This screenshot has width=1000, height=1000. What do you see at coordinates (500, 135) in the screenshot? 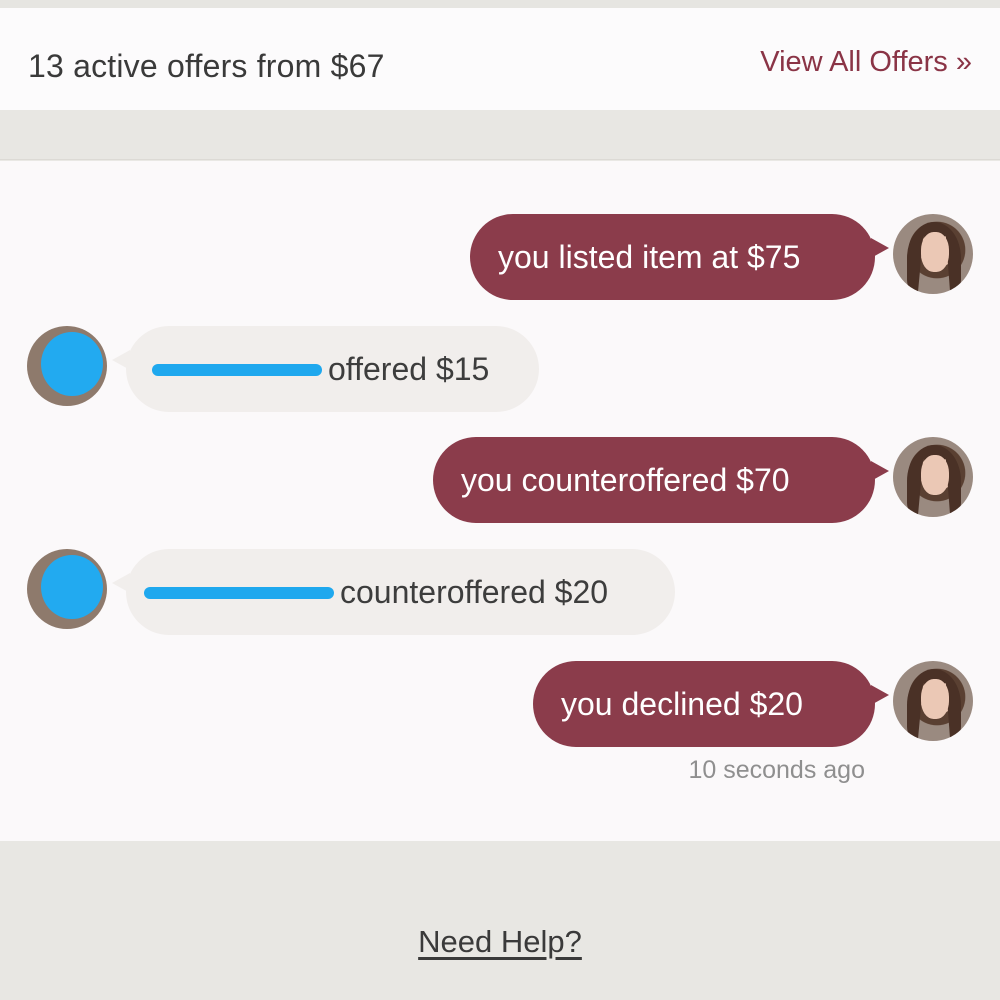
I see `section-divider` at bounding box center [500, 135].